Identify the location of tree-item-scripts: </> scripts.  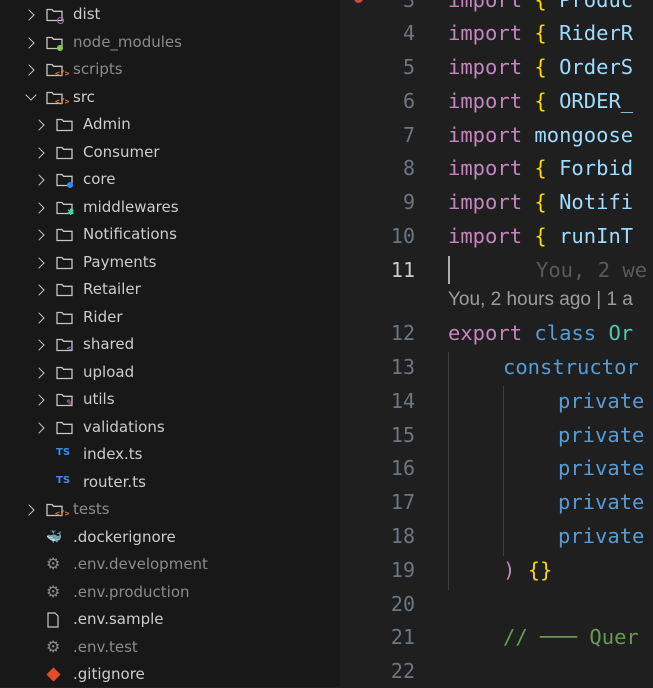
(170, 69).